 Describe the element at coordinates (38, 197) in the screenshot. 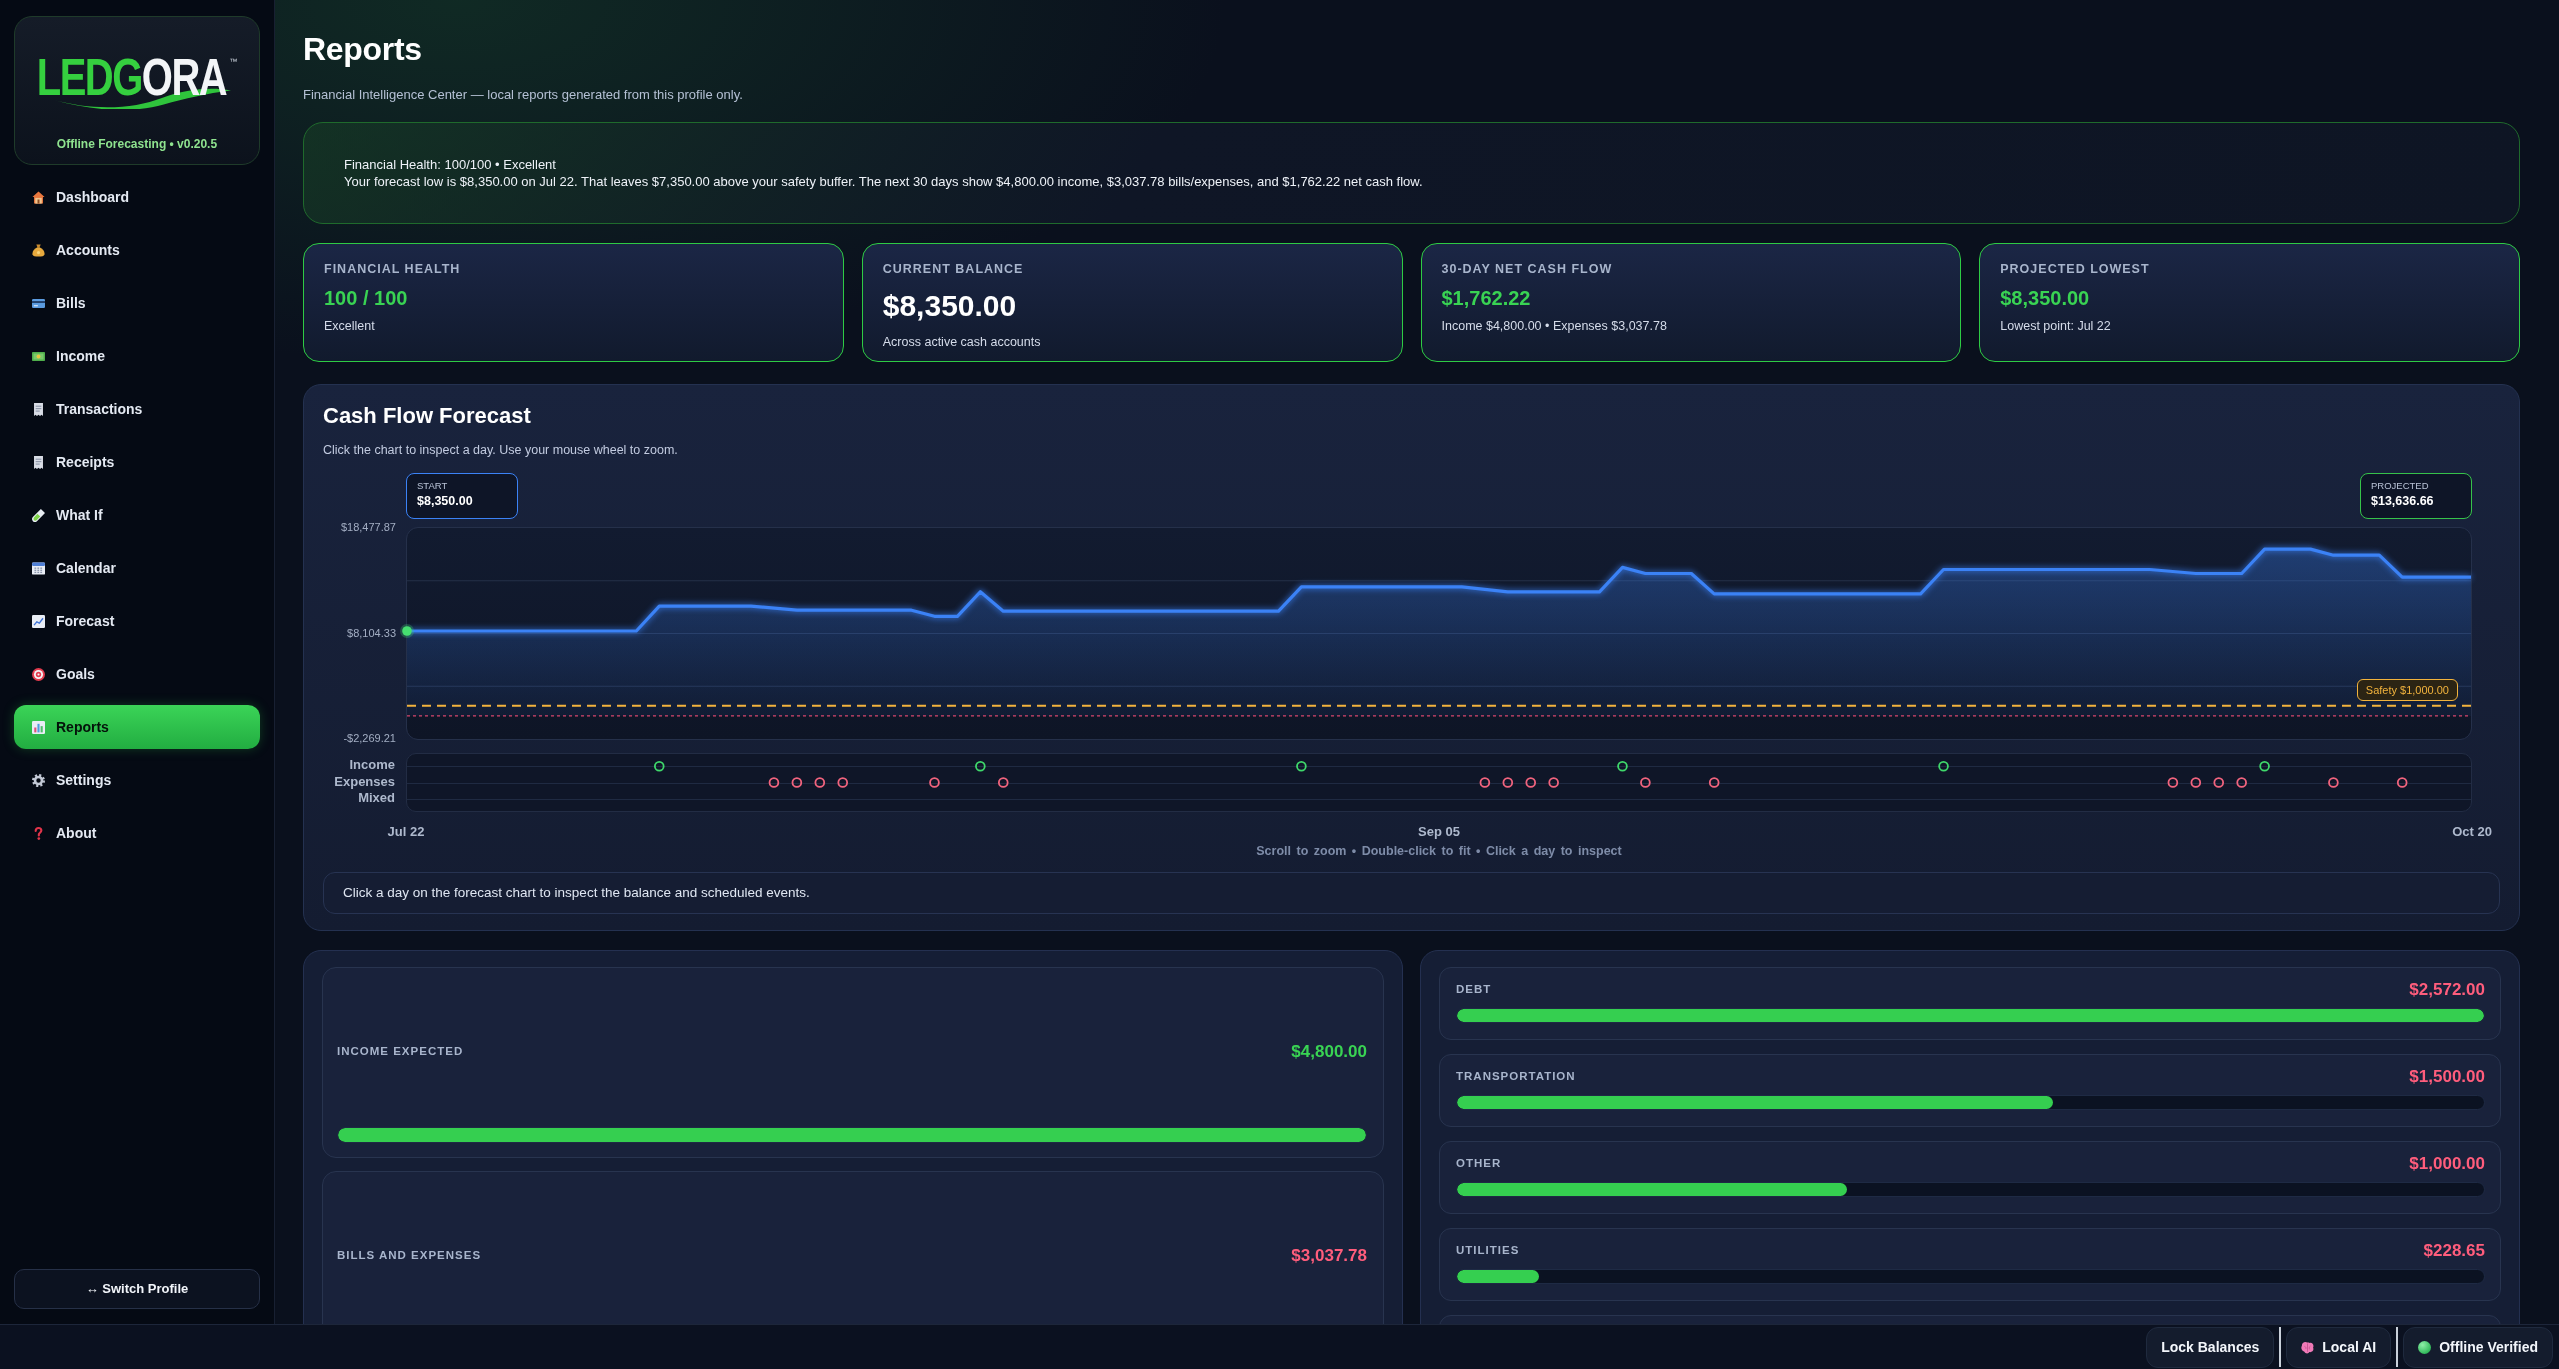

I see `house-icon` at that location.